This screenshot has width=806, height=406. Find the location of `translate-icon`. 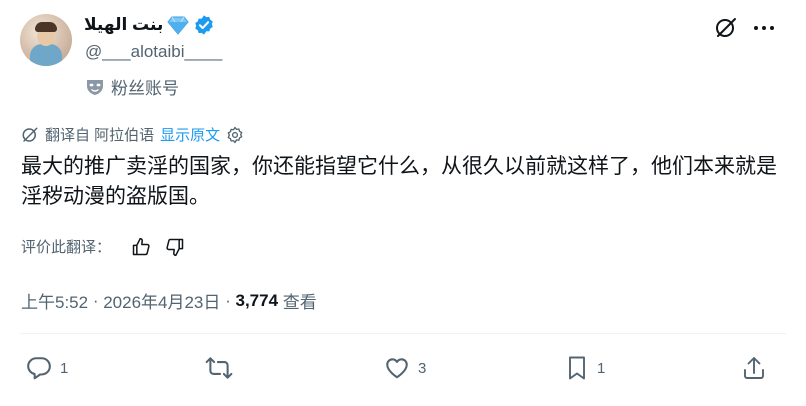

translate-icon is located at coordinates (30, 135).